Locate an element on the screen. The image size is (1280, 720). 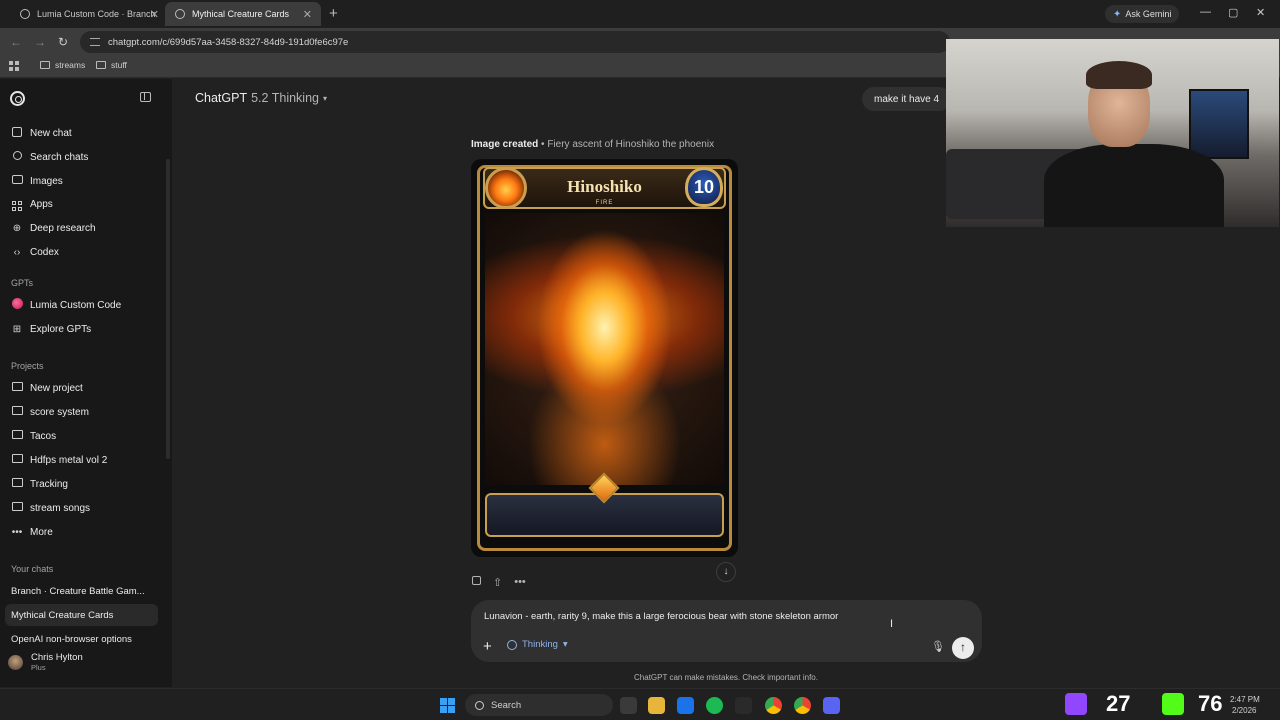
clock-time: 2:47 PM is located at coordinates (1245, 699).